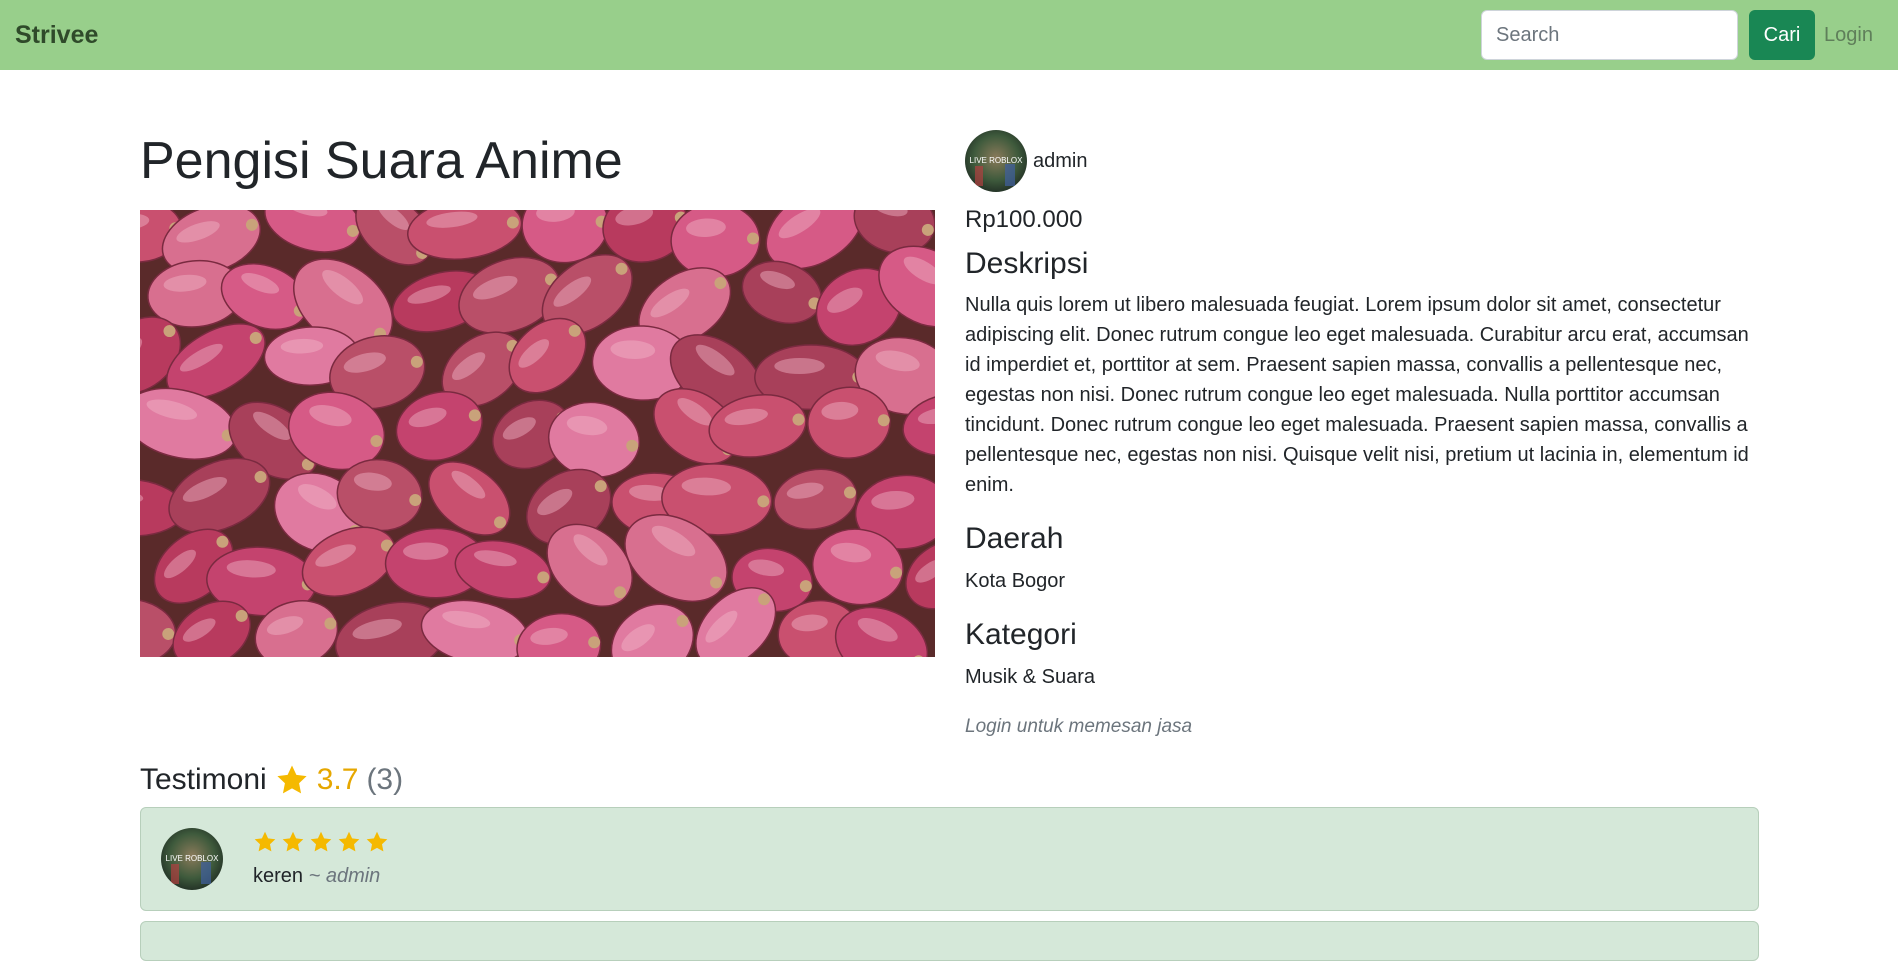 This screenshot has width=1898, height=961. Describe the element at coordinates (1024, 219) in the screenshot. I see `price: Rp100.000` at that location.